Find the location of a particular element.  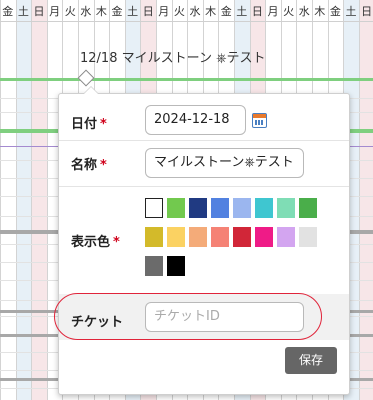

day-header: 金土日月火水木金土日月火水木金土日月火水木金土日 is located at coordinates (186, 11).